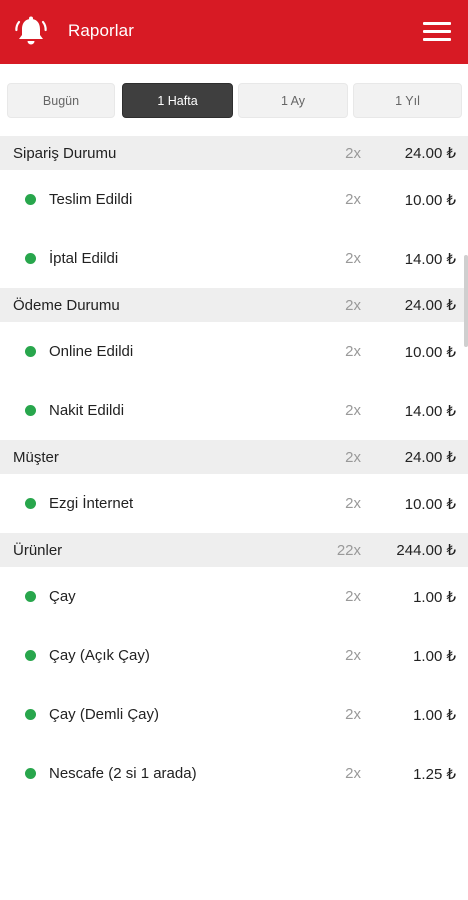  What do you see at coordinates (234, 773) in the screenshot?
I see `list-item: Nescafe (2 si 1 arada) 2x 1.25 ₺` at bounding box center [234, 773].